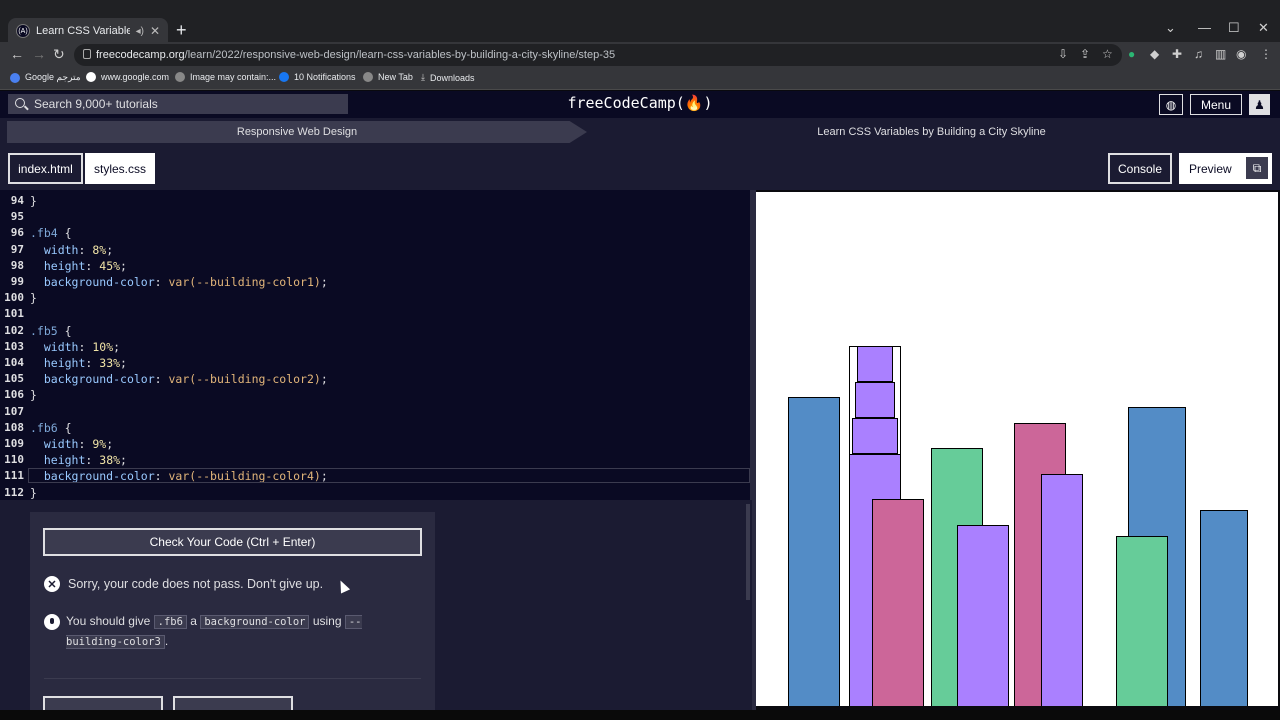 The image size is (1280, 720). Describe the element at coordinates (1204, 27) in the screenshot. I see `minimize-icon: —` at that location.